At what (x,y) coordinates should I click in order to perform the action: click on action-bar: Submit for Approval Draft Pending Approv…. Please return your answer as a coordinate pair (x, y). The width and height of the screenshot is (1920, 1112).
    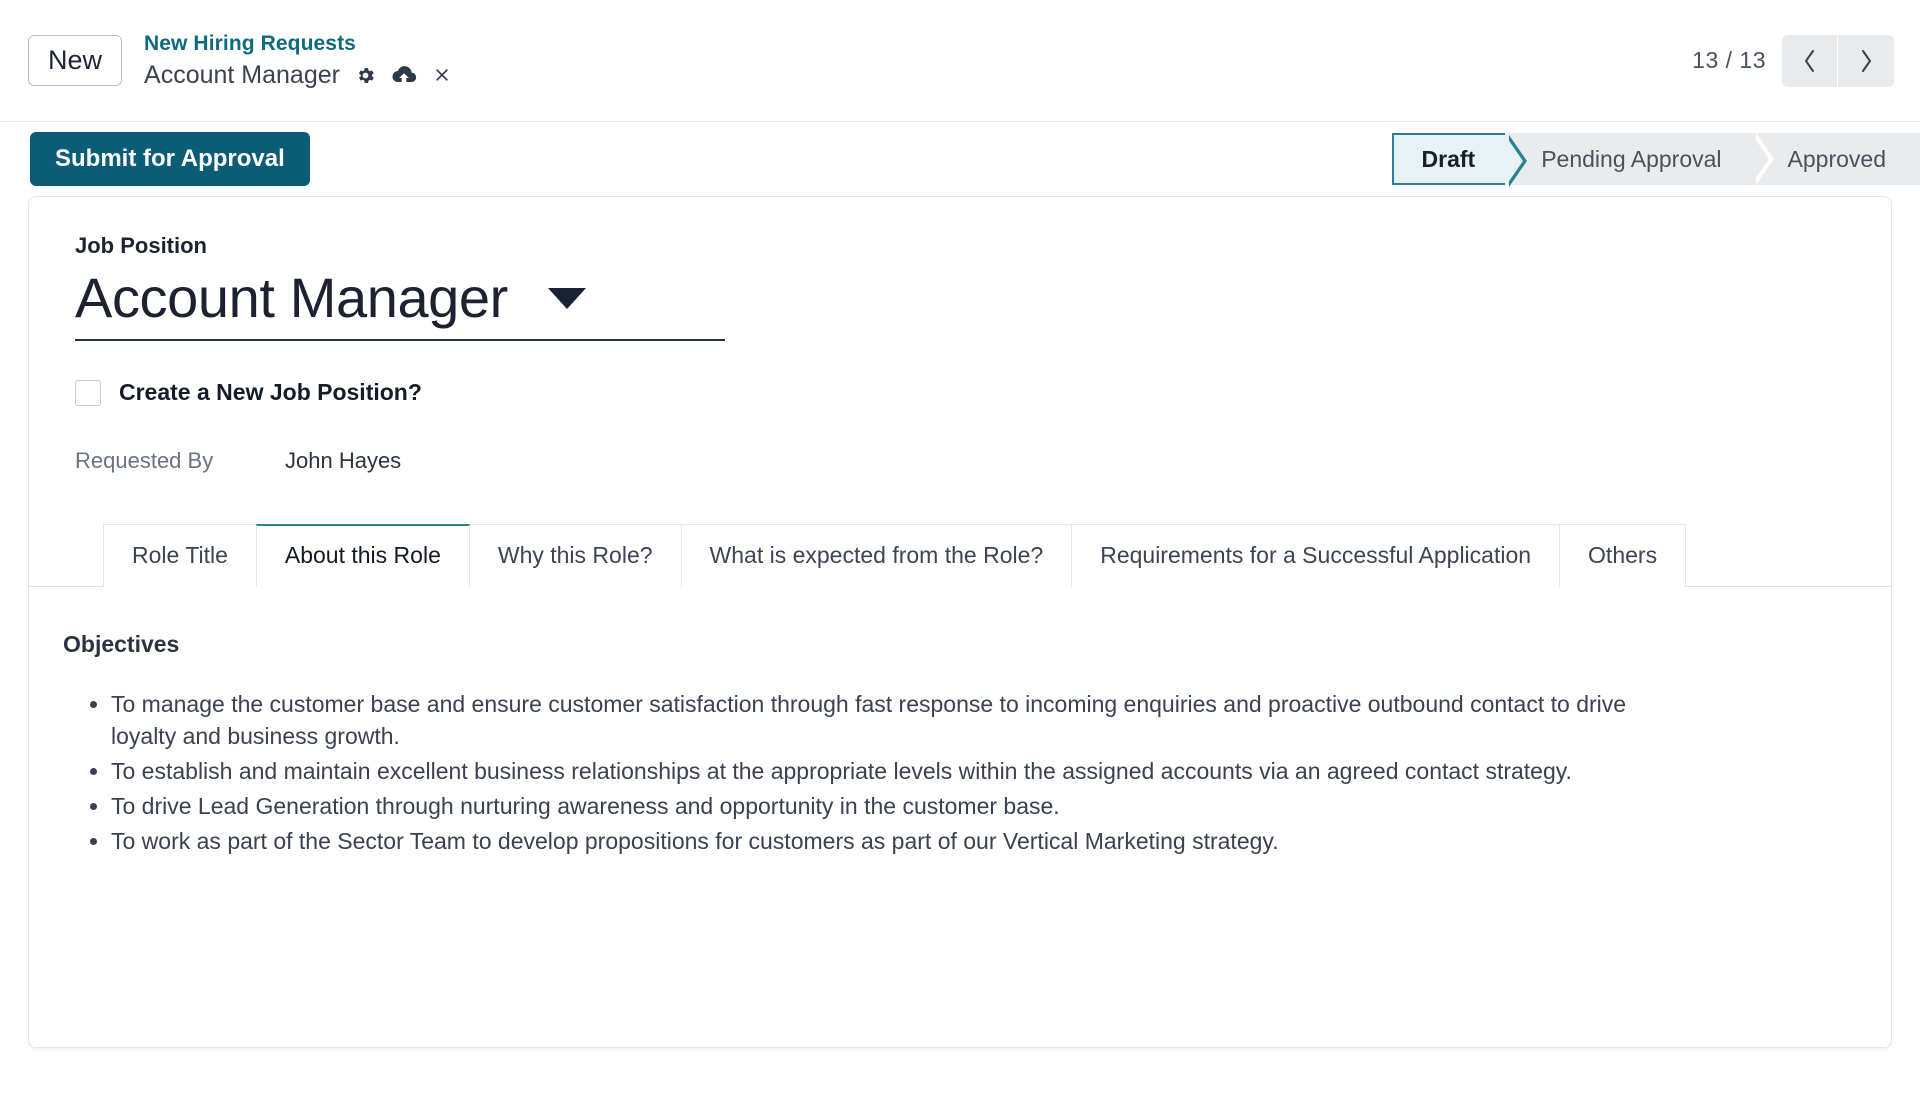
    Looking at the image, I should click on (960, 159).